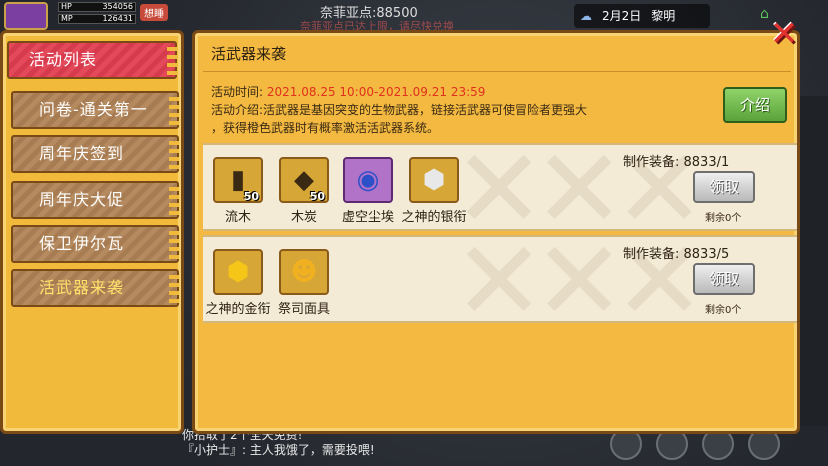 This screenshot has width=828, height=466. What do you see at coordinates (784, 34) in the screenshot?
I see `close-icon: ✕` at bounding box center [784, 34].